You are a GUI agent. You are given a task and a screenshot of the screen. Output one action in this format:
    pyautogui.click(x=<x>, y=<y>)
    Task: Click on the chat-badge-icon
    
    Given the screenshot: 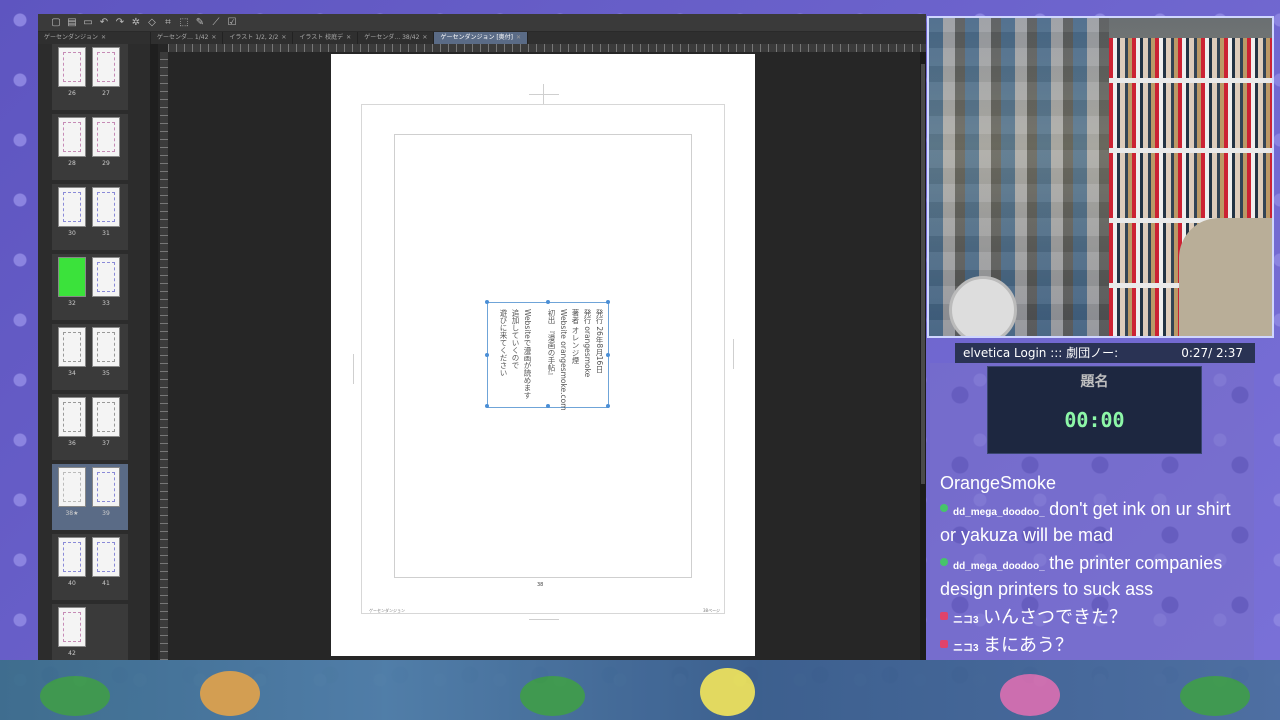 What is the action you would take?
    pyautogui.click(x=944, y=508)
    